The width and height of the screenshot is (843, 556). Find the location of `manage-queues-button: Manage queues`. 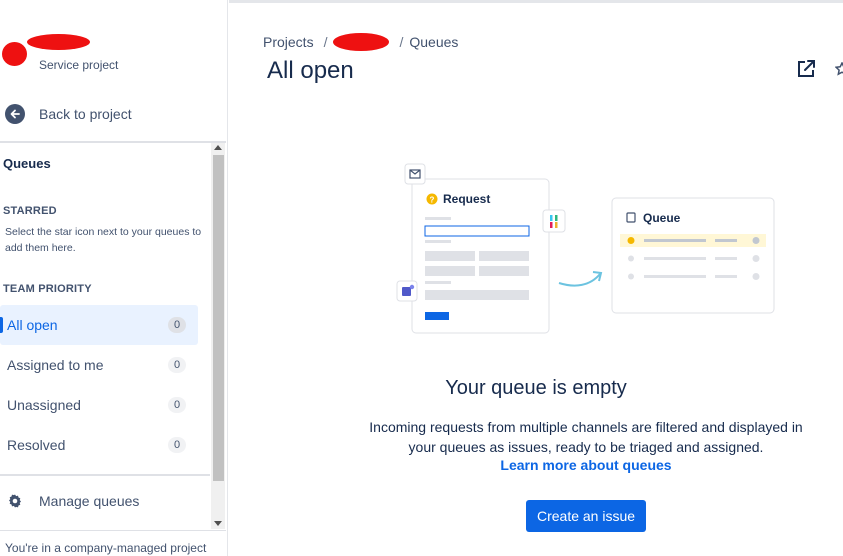

manage-queues-button: Manage queues is located at coordinates (105, 501).